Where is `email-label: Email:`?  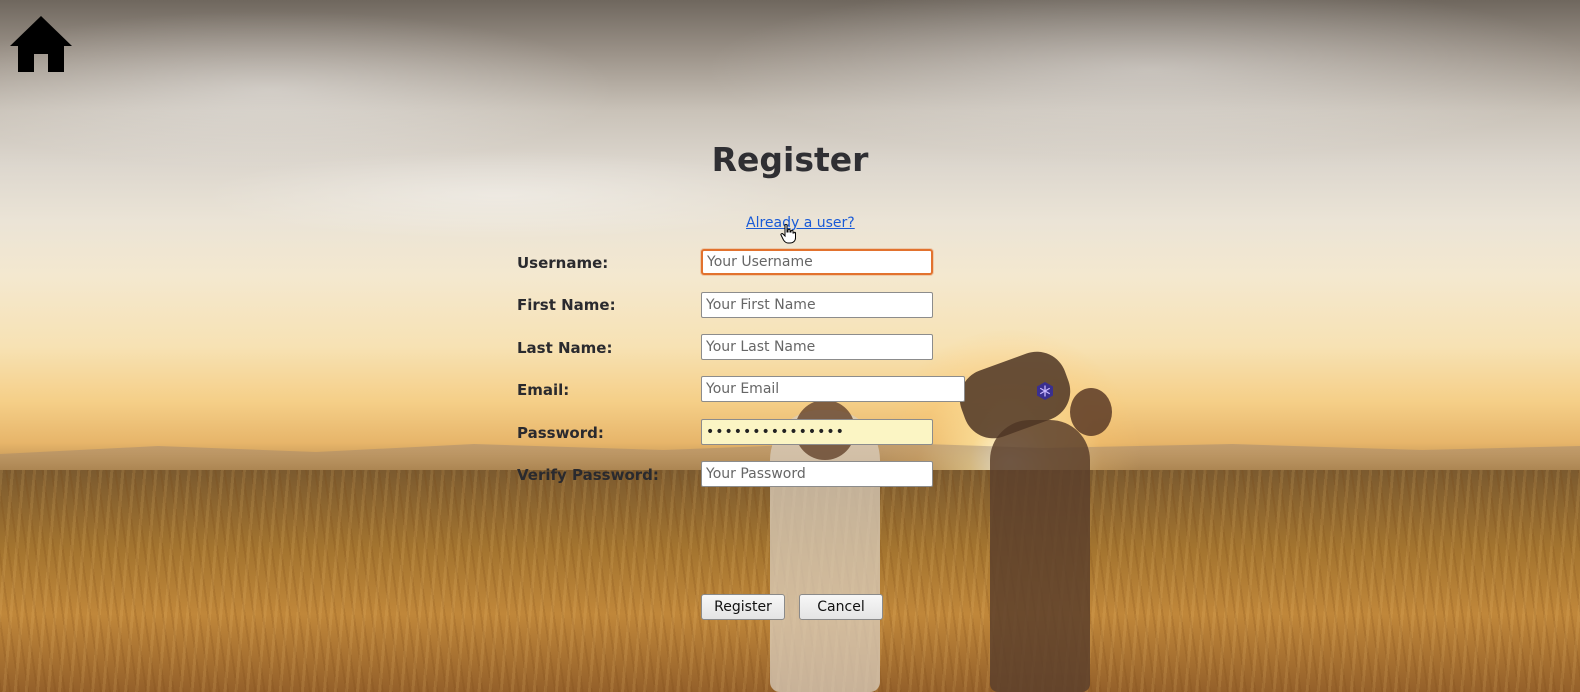
email-label: Email: is located at coordinates (543, 390).